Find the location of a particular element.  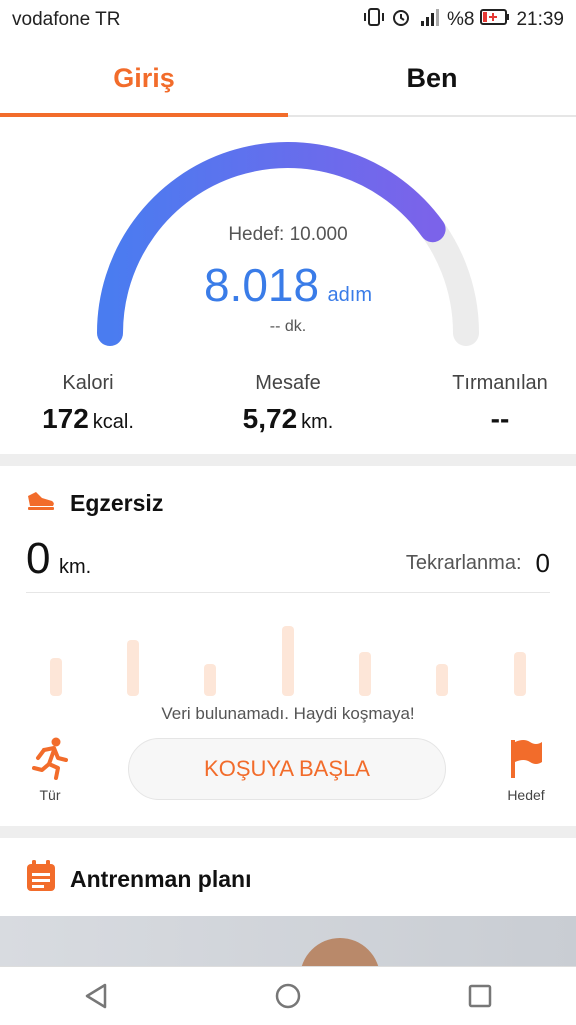

alarm-icon is located at coordinates (401, 20).